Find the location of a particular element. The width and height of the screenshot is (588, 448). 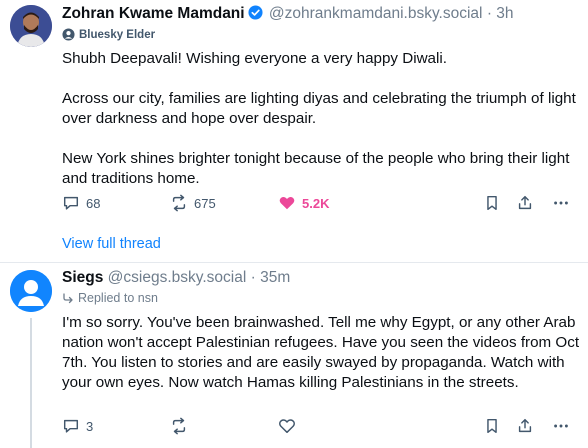

post-header: Siegs @csiegs.bsky.social · 35m is located at coordinates (176, 278).